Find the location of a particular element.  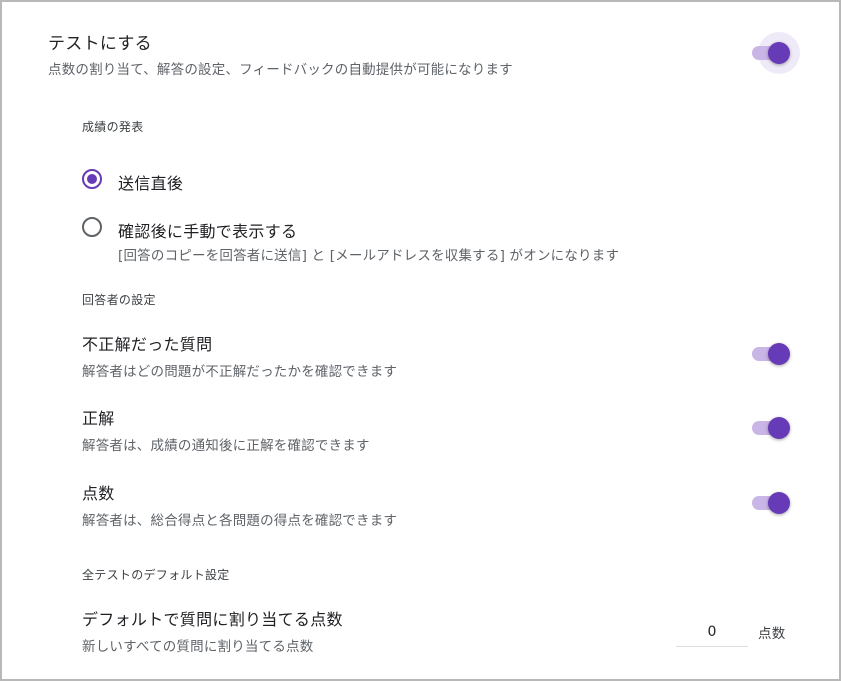

quiz-mode-toggle is located at coordinates (774, 53).